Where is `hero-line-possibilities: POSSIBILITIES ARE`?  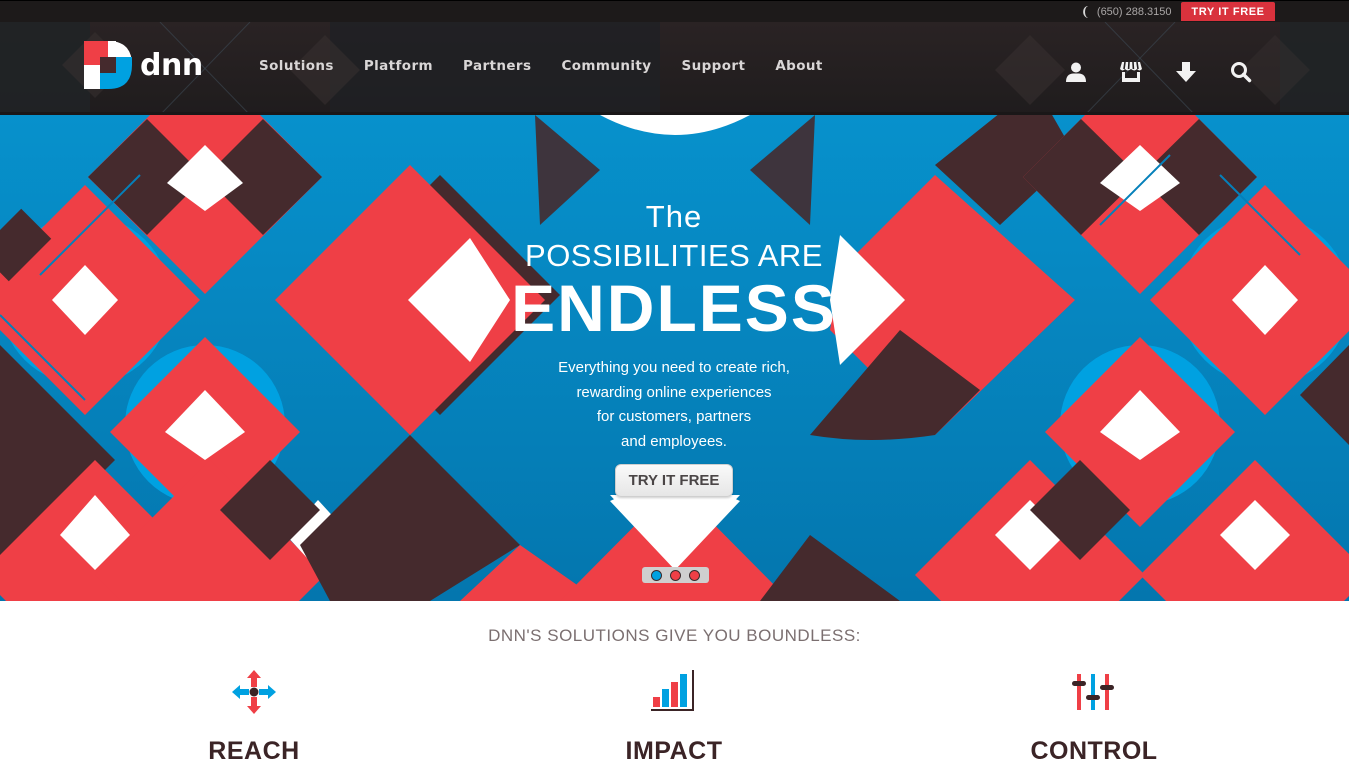
hero-line-possibilities: POSSIBILITIES ARE is located at coordinates (674, 255).